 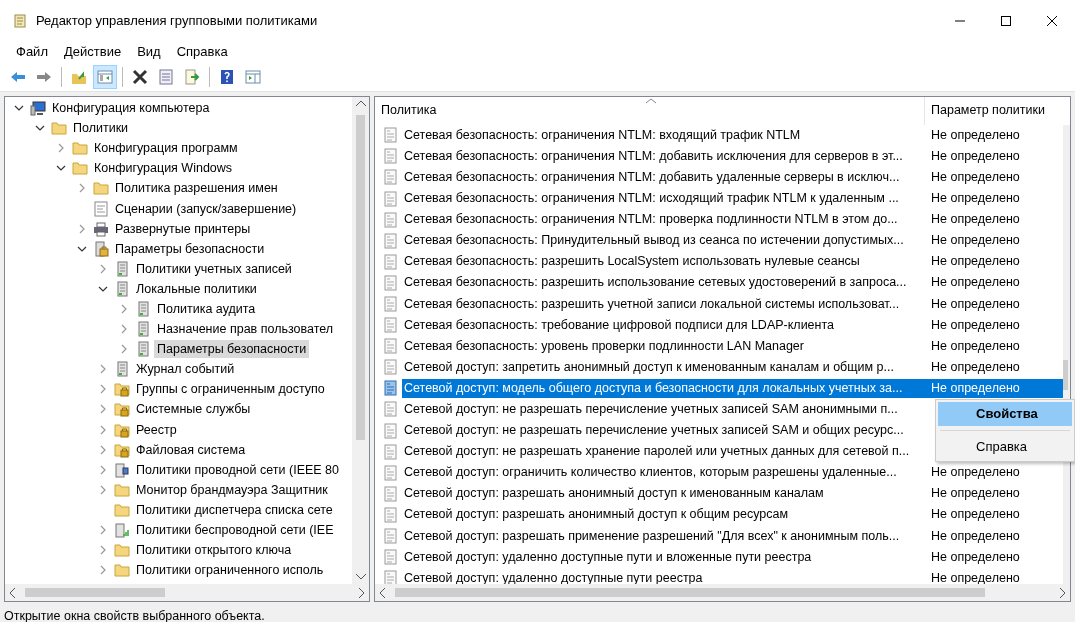 What do you see at coordinates (105, 76) in the screenshot?
I see `tree-pane-button` at bounding box center [105, 76].